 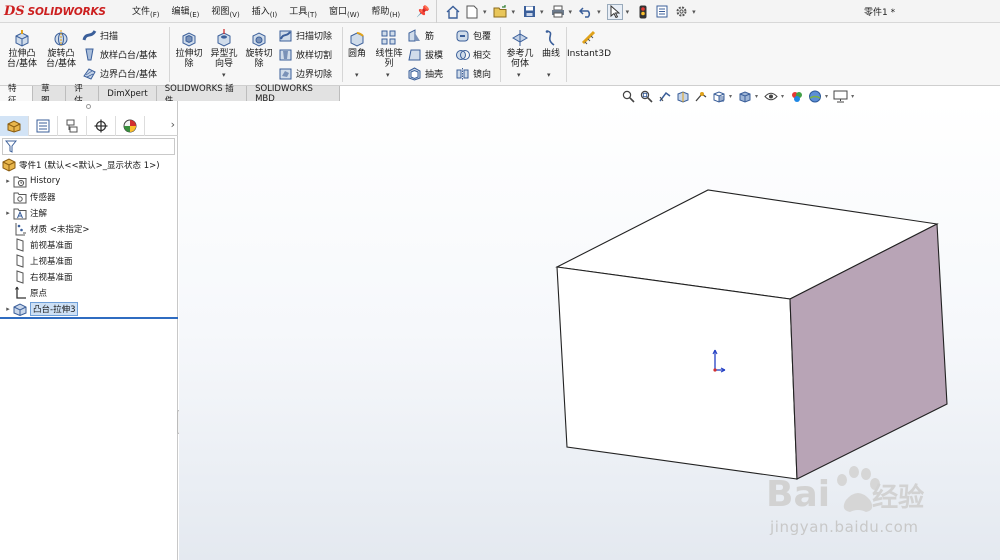 I want to click on hide-show-dropdown-icon: ▾, so click(x=782, y=96).